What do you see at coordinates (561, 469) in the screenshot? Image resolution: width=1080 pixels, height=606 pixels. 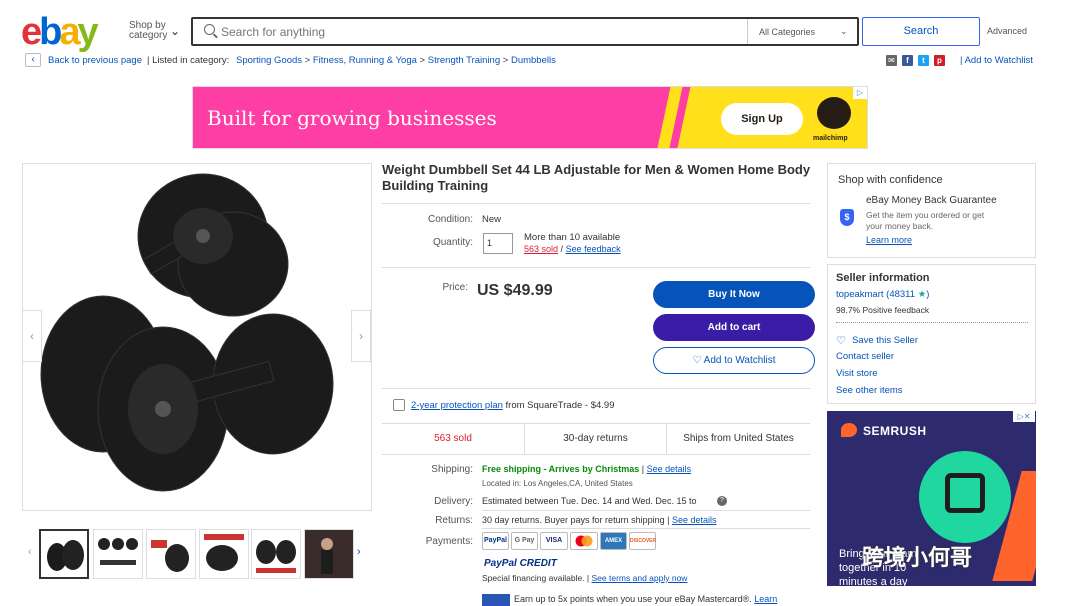 I see `shipping-value: Free shipping - Arrives by Christmas` at bounding box center [561, 469].